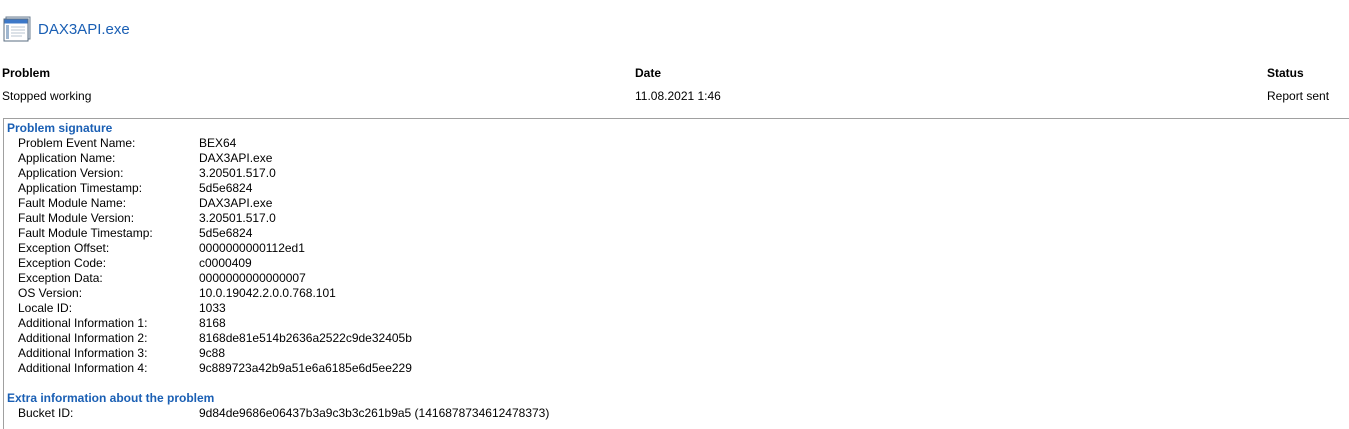  Describe the element at coordinates (77, 143) in the screenshot. I see `signature-label: Problem Event Name:` at that location.